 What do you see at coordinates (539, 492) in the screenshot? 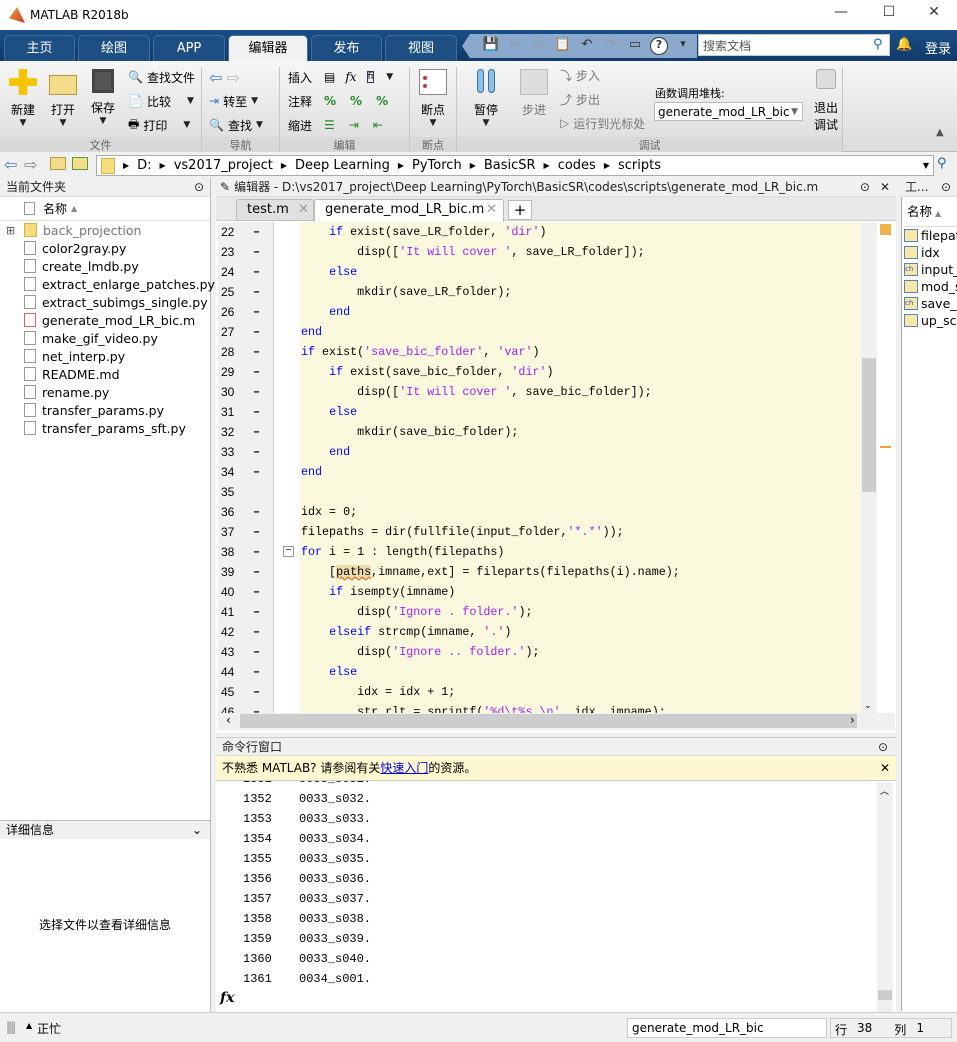
I see `code-line: 35` at bounding box center [539, 492].